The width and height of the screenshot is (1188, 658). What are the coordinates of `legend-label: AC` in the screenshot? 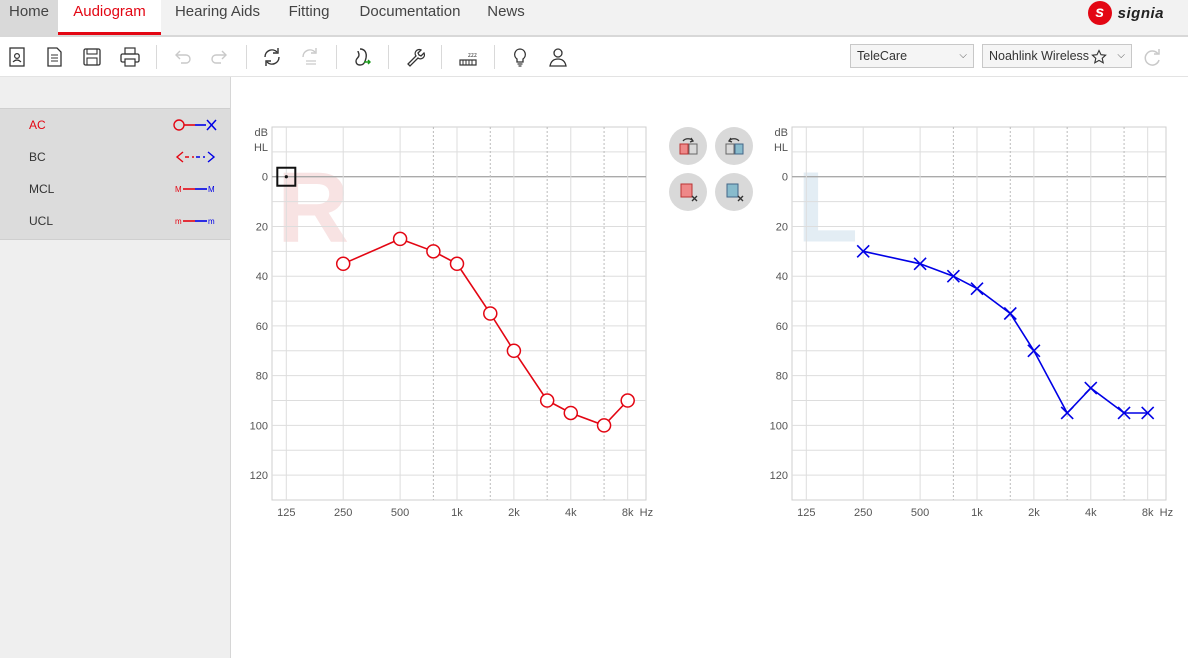 It's located at (37, 125).